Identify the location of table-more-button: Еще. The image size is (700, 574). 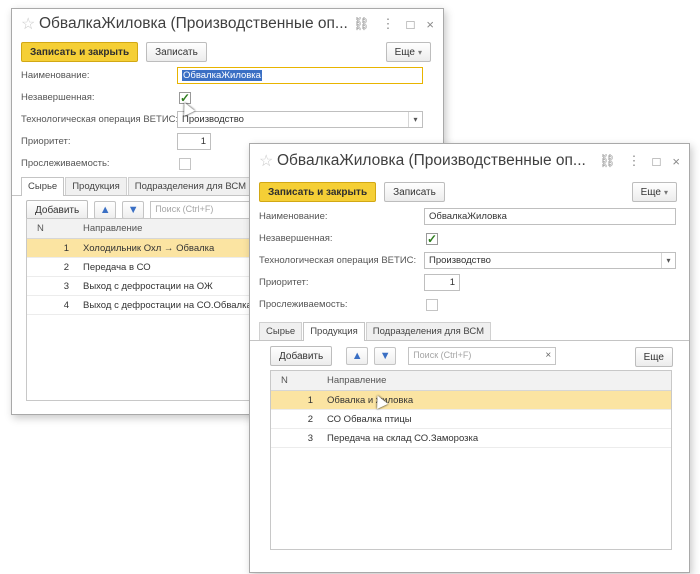
(653, 357).